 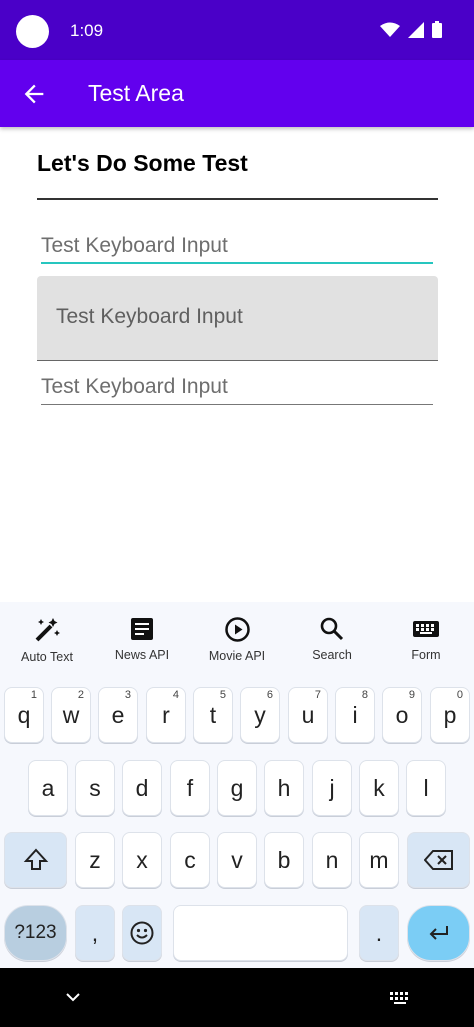 What do you see at coordinates (222, 695) in the screenshot?
I see `key-hint: 5` at bounding box center [222, 695].